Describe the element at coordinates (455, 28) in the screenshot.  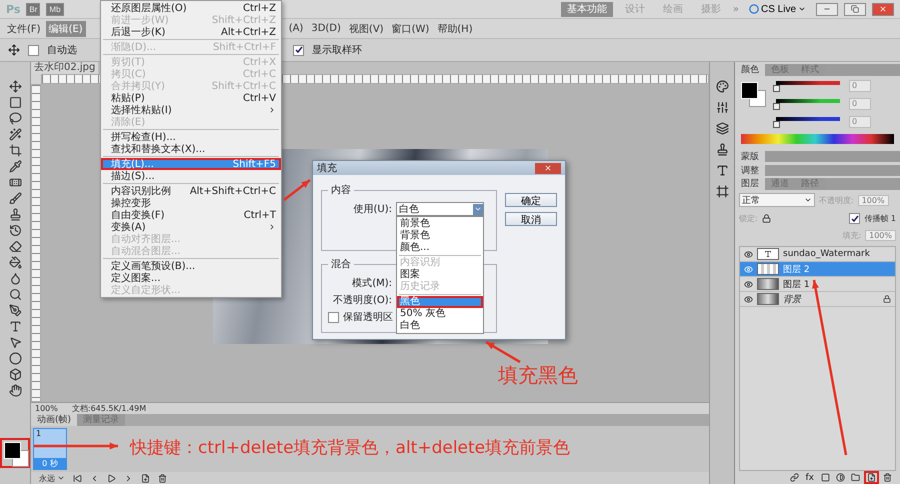
I see `menu-item: 帮助(H)` at that location.